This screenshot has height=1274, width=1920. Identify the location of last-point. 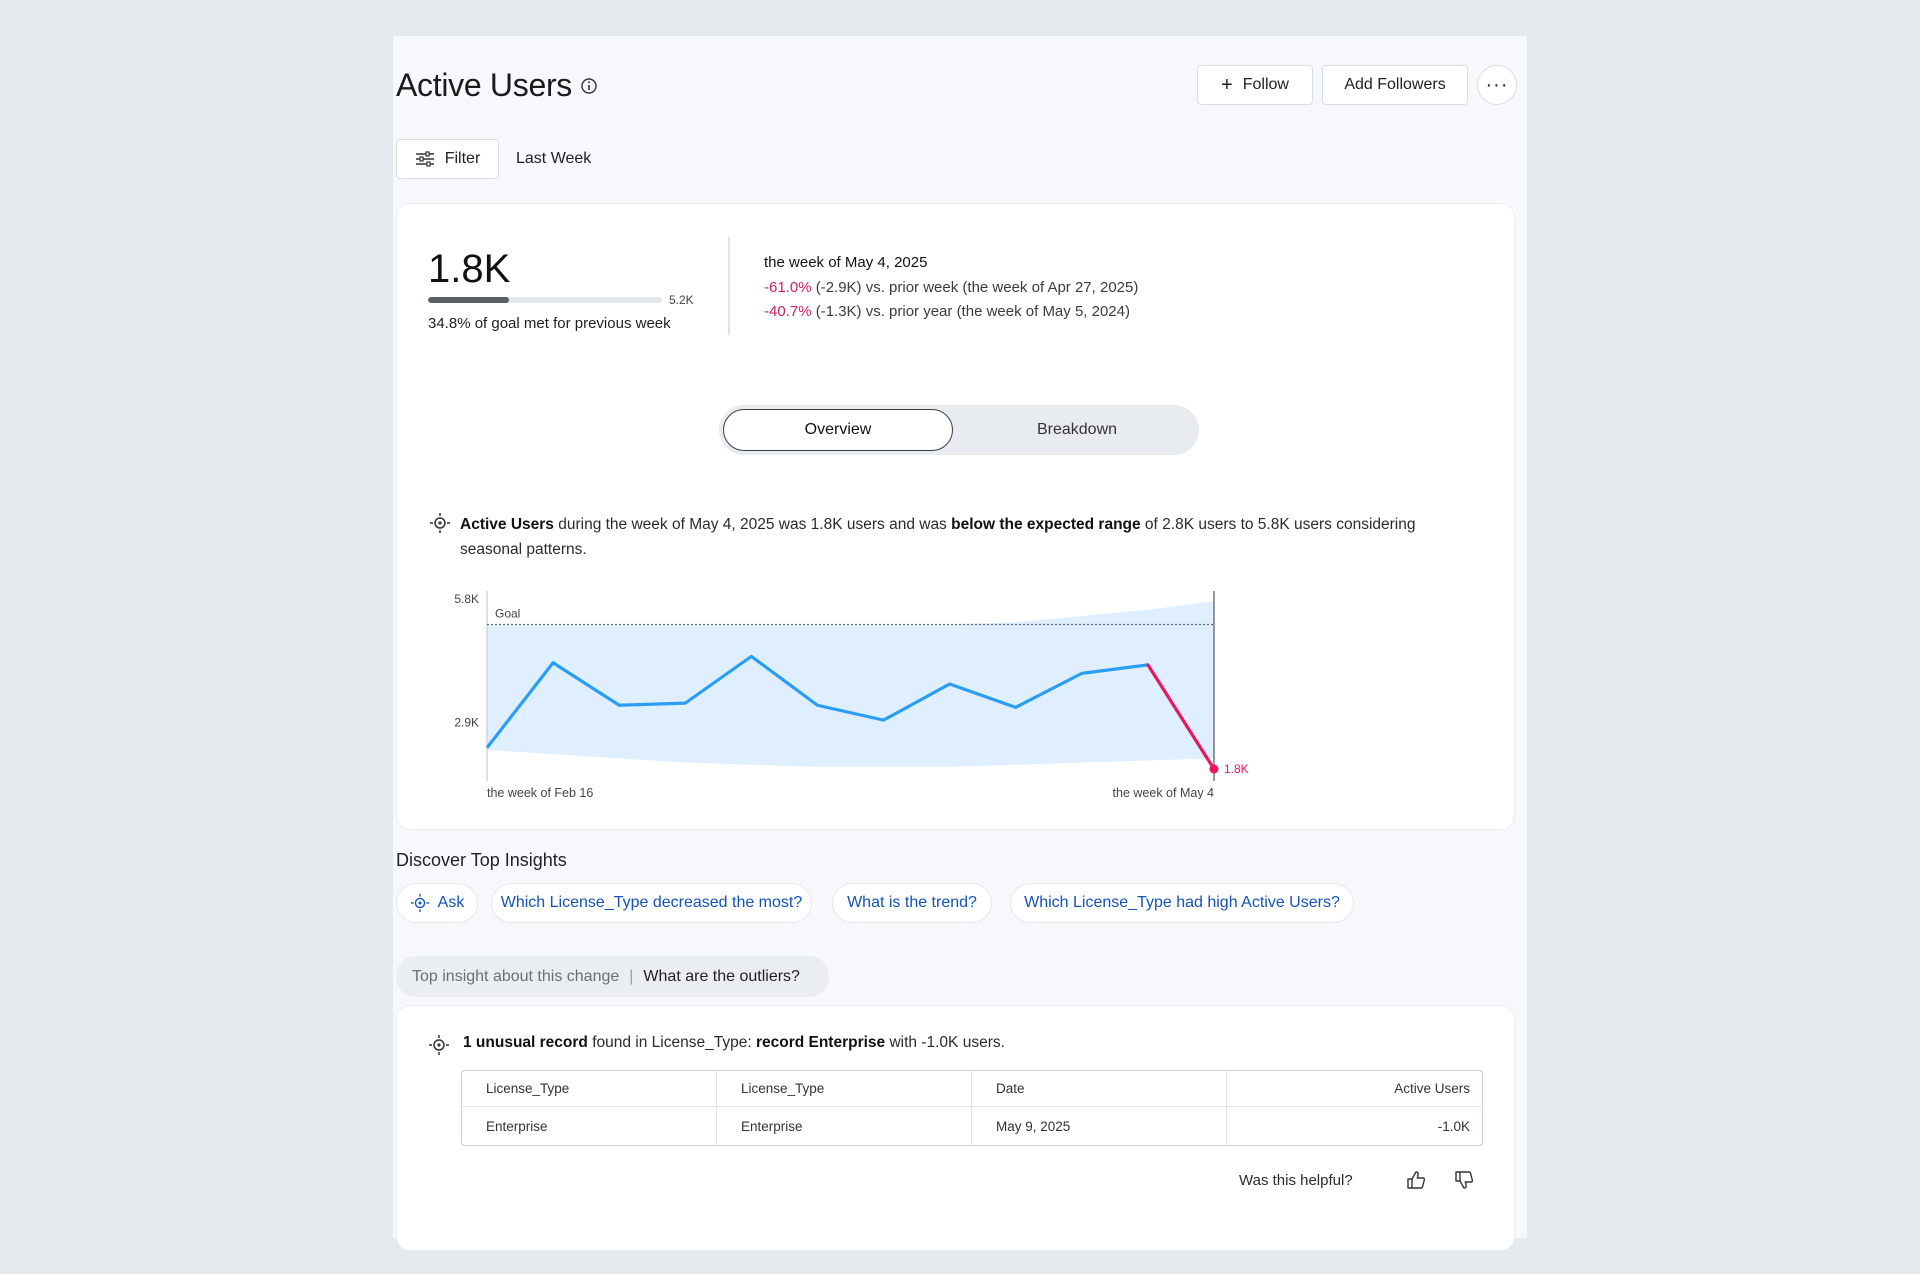
(1214, 769).